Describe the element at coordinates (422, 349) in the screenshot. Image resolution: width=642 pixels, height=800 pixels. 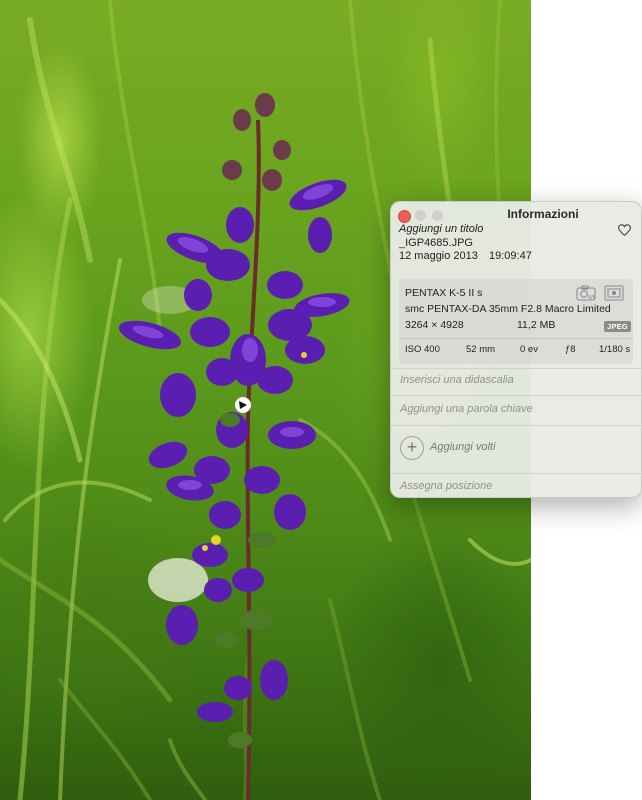
I see `iso-value: ISO 400` at that location.